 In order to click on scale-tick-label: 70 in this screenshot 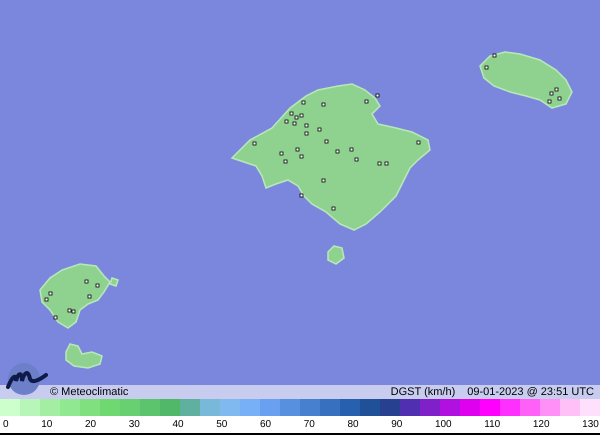, I will do `click(309, 424)`.